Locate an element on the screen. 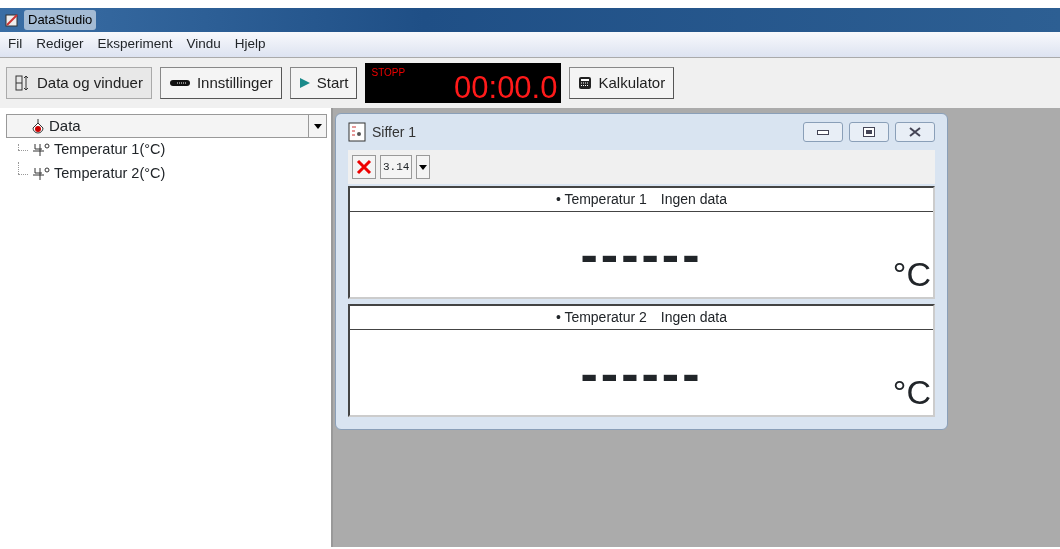 The height and width of the screenshot is (549, 1060). minimize-icon is located at coordinates (823, 132).